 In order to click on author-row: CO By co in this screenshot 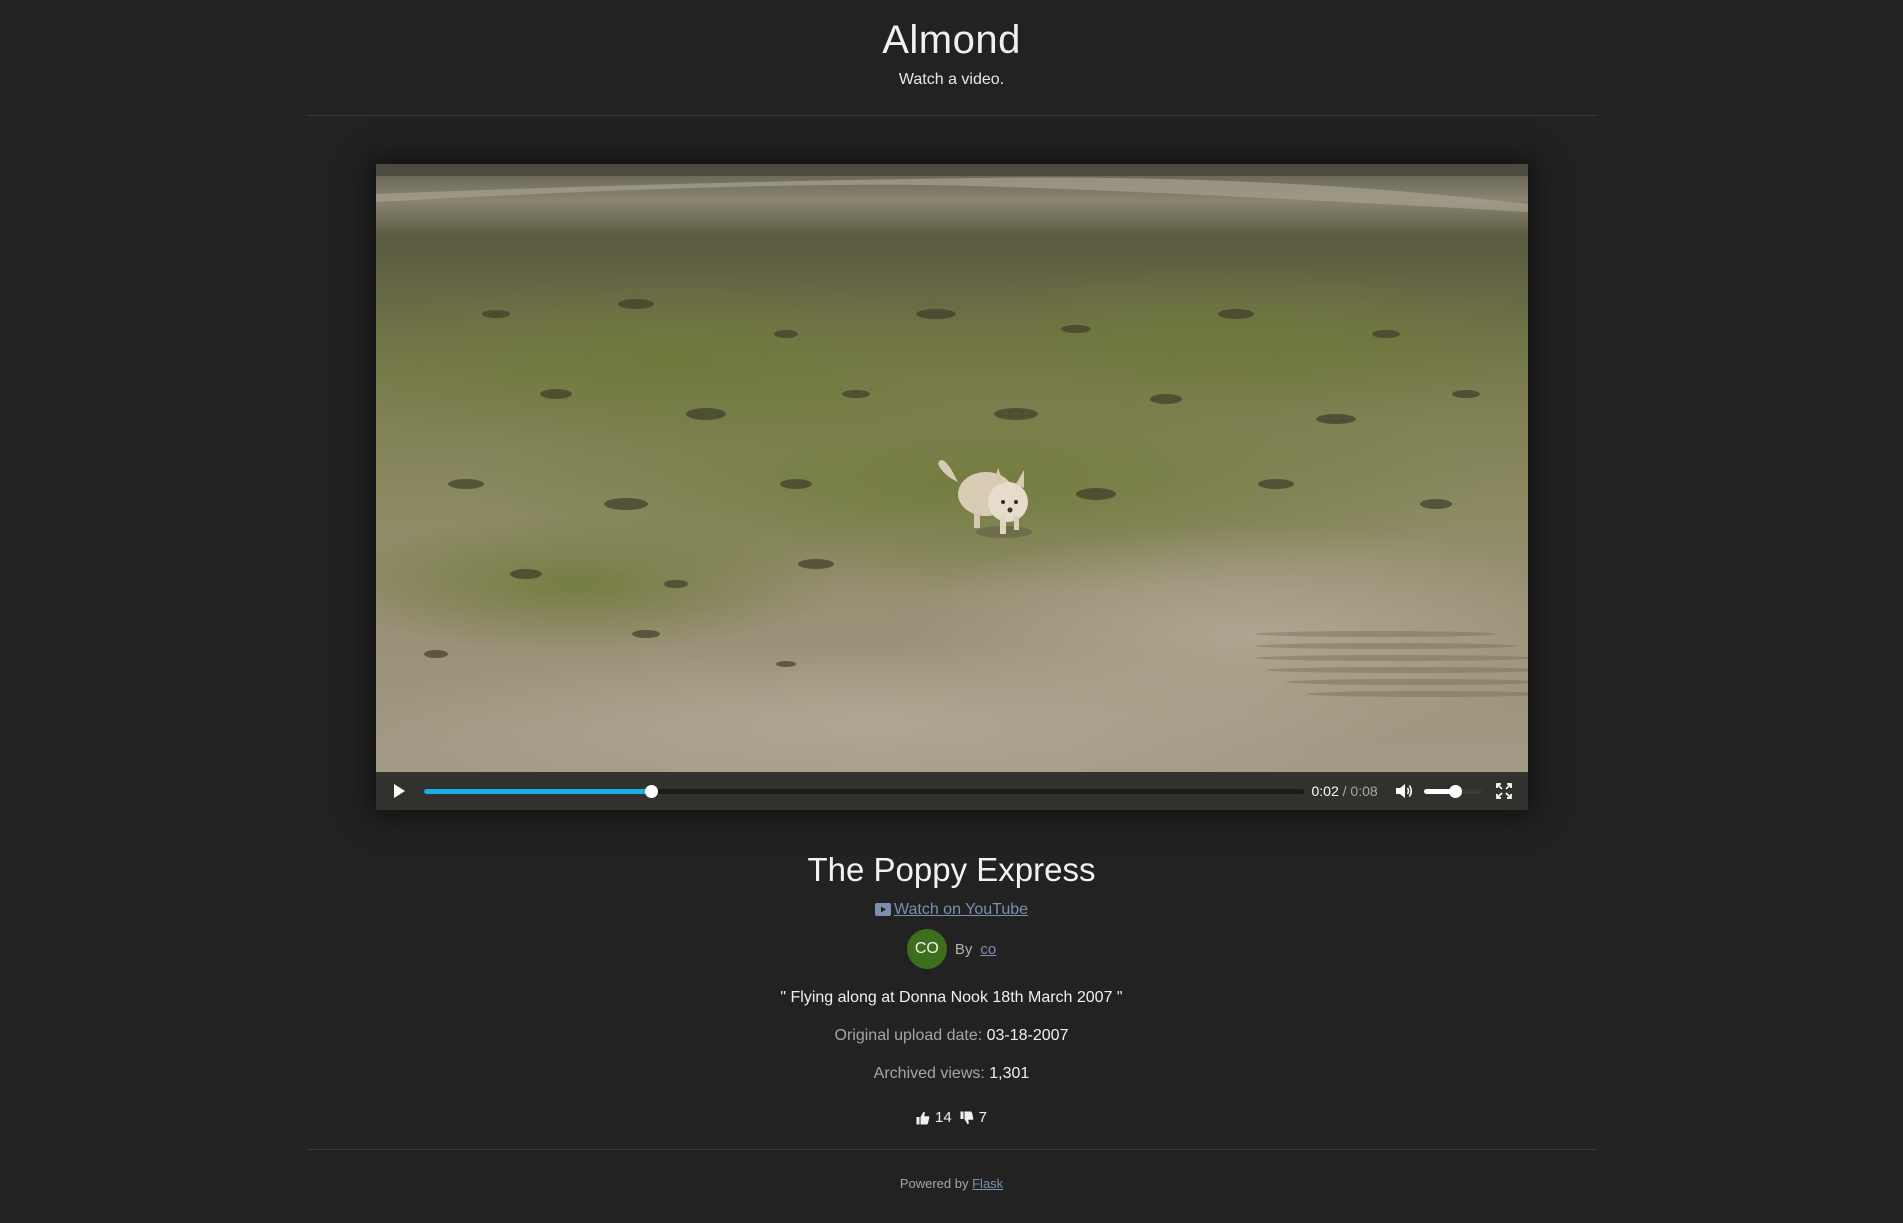, I will do `click(952, 949)`.